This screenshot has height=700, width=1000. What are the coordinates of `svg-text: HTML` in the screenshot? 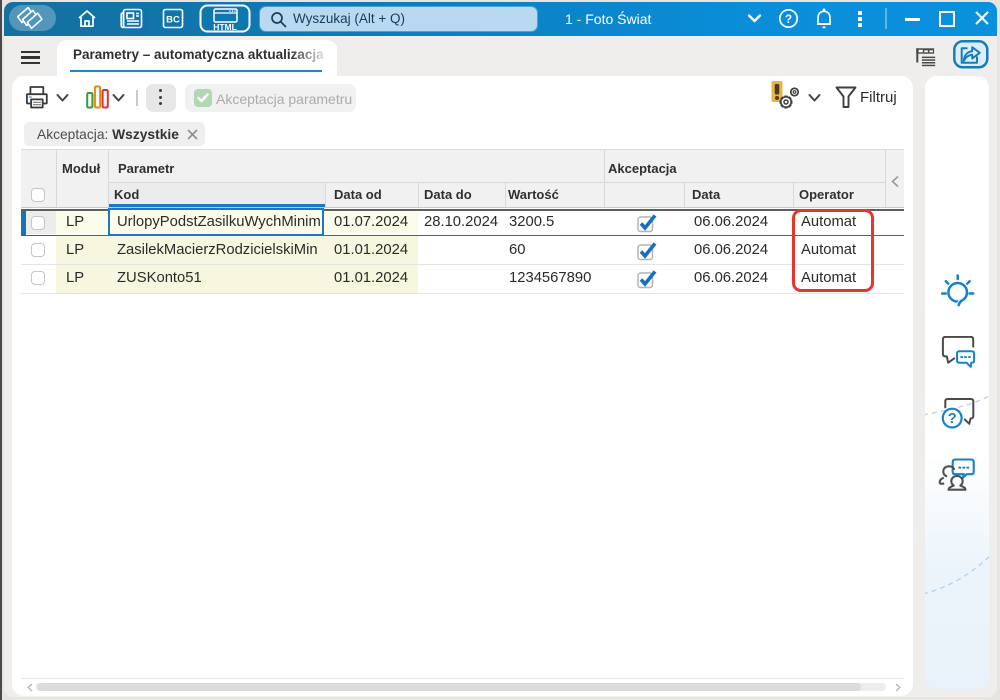 It's located at (225, 27).